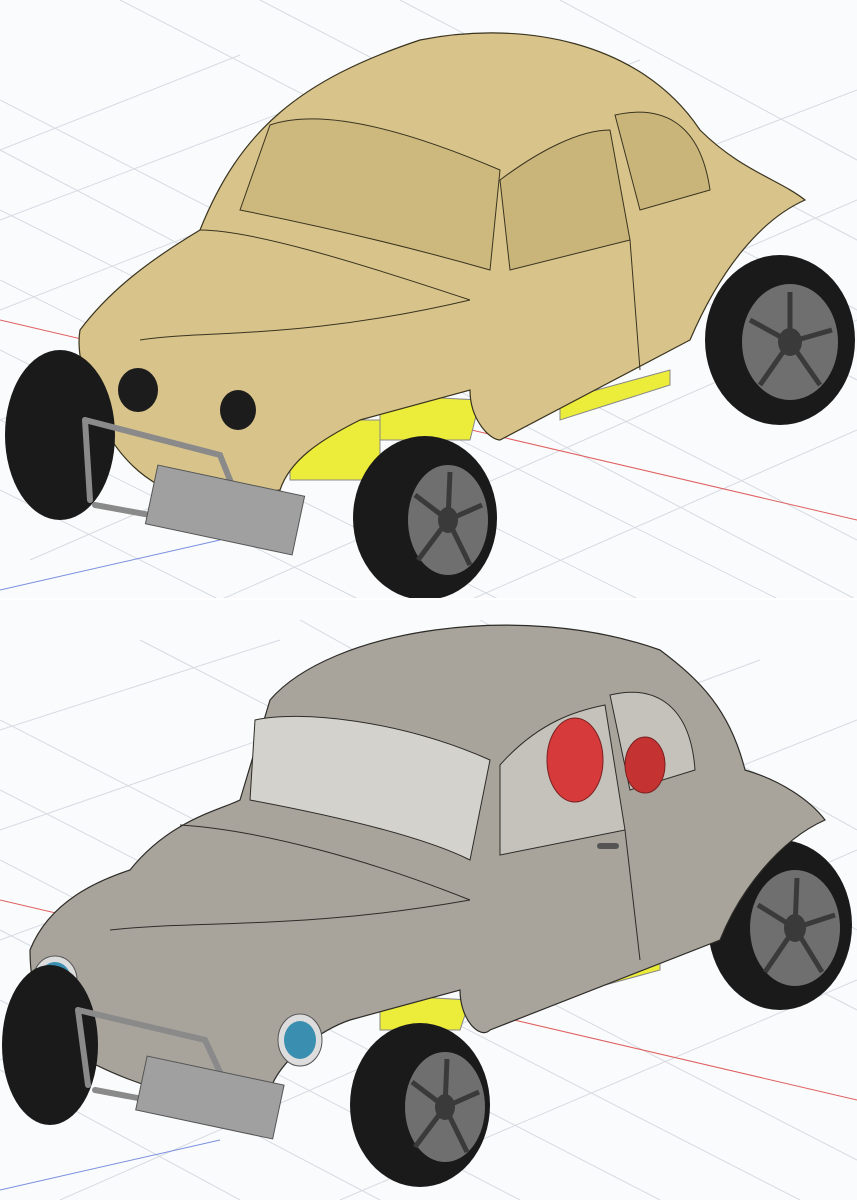  I want to click on wheel-rear-right, so click(780, 340).